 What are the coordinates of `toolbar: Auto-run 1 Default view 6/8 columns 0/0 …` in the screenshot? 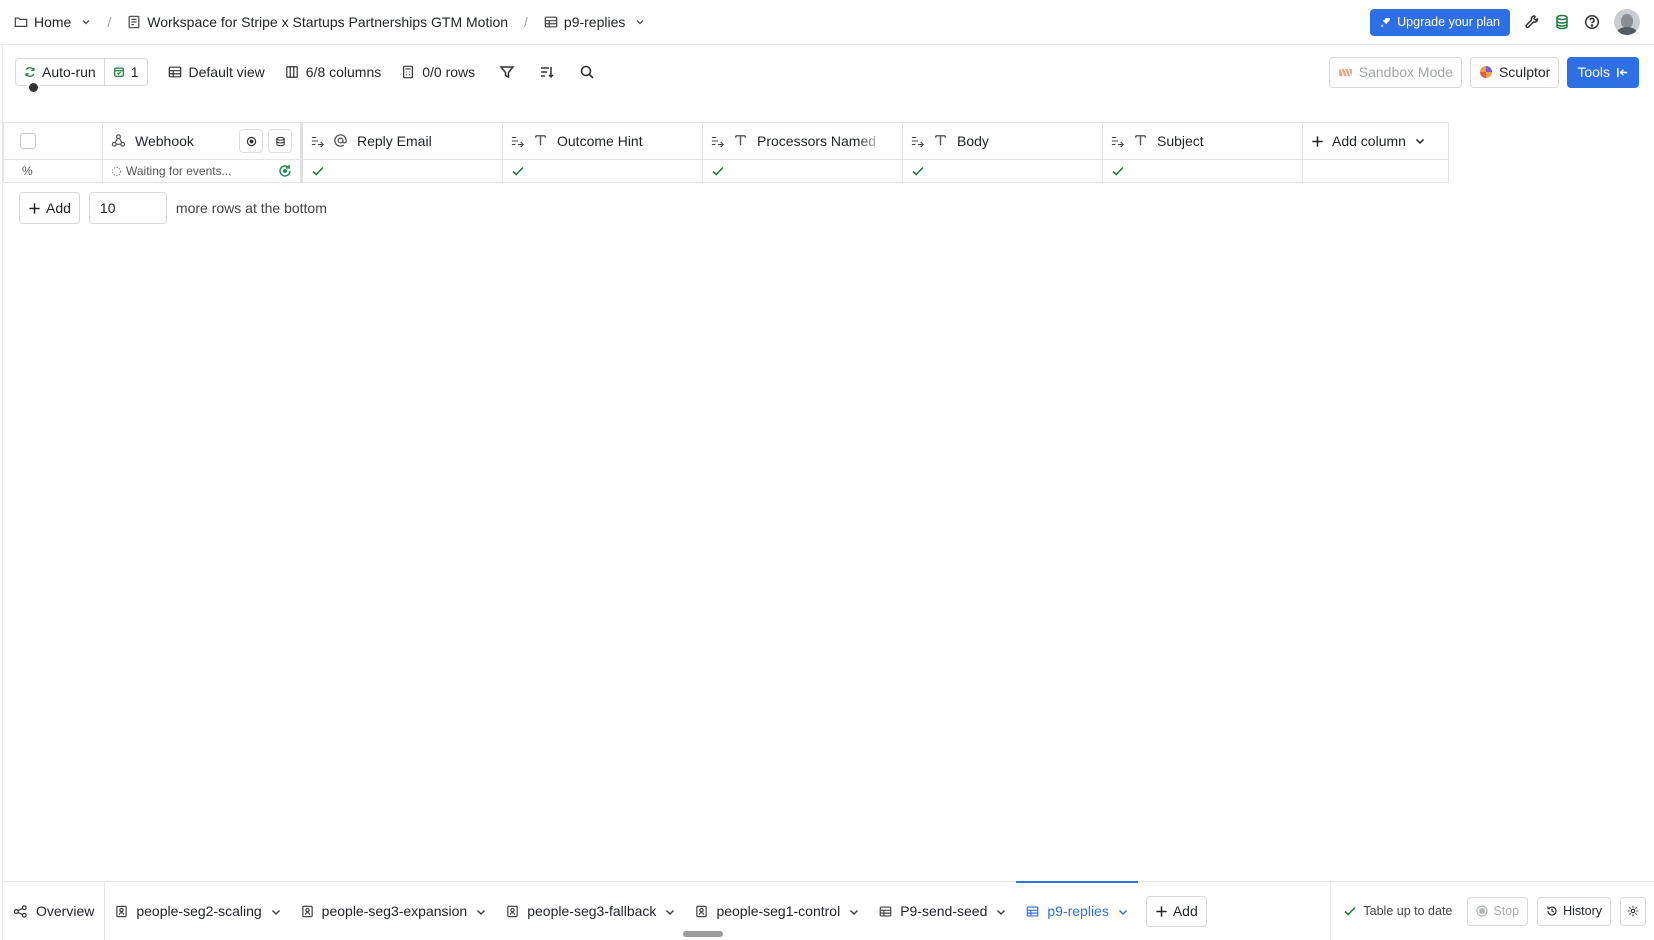 It's located at (827, 72).